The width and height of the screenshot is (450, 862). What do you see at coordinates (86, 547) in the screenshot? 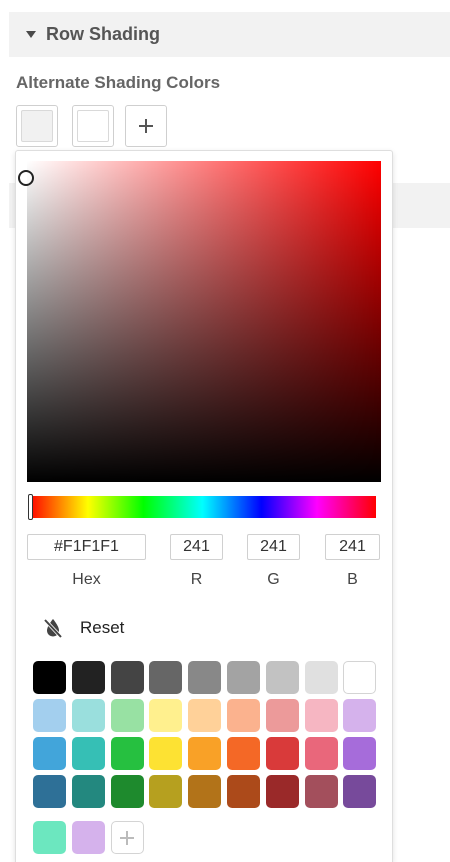
I see `hex-input: #F1F1F1` at bounding box center [86, 547].